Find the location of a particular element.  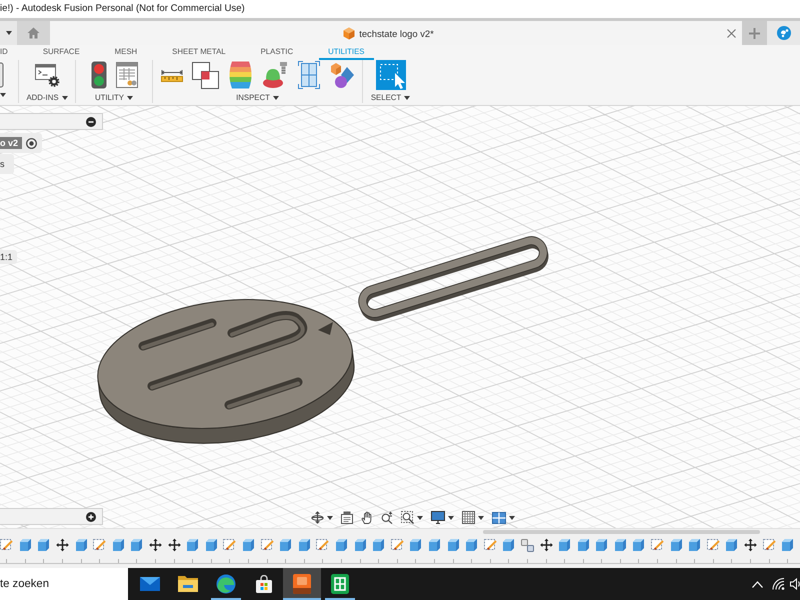

new-tab-button is located at coordinates (754, 33).